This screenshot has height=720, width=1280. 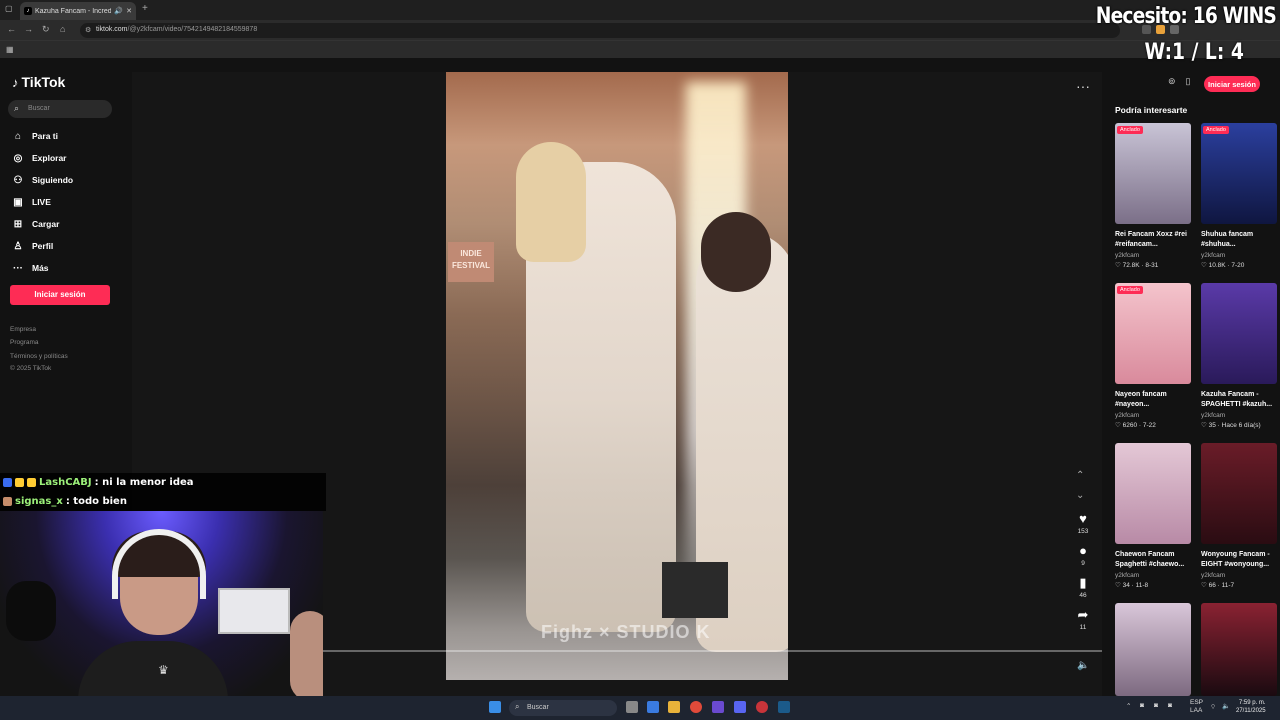 I want to click on clock-date: 27/11/2025, so click(x=1251, y=711).